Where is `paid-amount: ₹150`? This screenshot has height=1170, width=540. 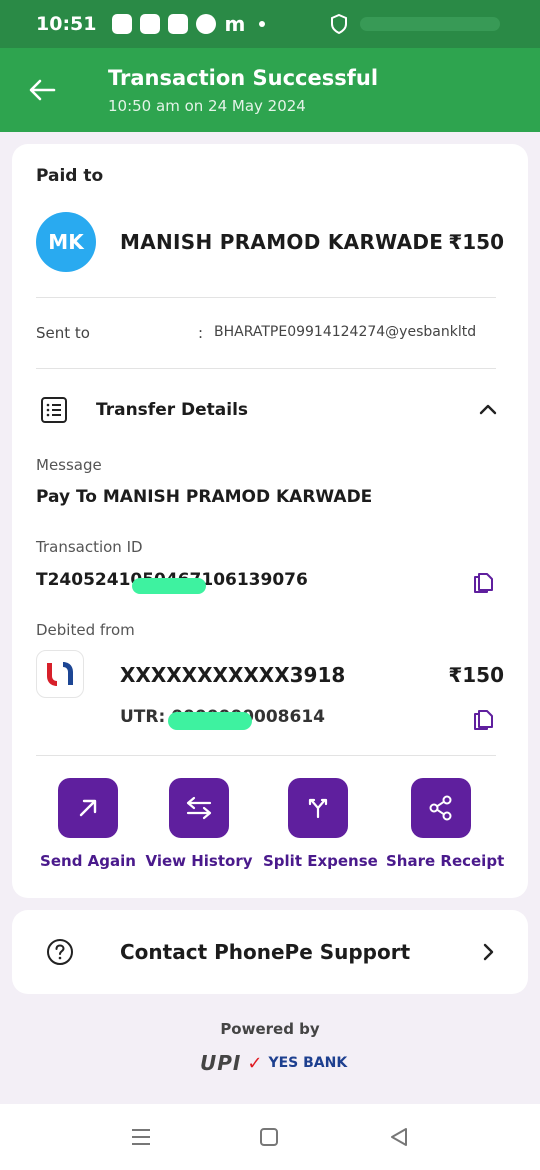
paid-amount: ₹150 is located at coordinates (476, 242).